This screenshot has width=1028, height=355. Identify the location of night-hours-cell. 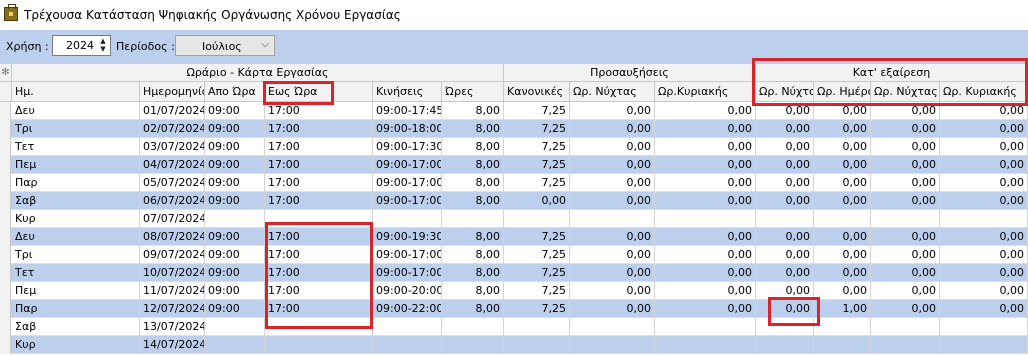
(612, 327).